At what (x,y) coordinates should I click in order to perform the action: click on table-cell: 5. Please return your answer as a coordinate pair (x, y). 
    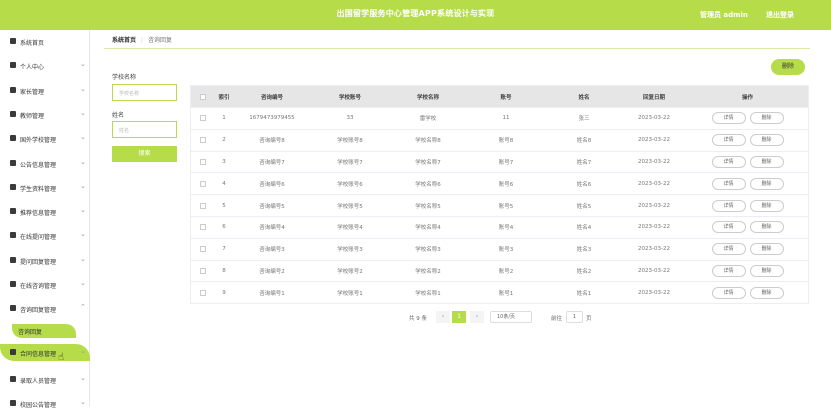
    Looking at the image, I should click on (224, 205).